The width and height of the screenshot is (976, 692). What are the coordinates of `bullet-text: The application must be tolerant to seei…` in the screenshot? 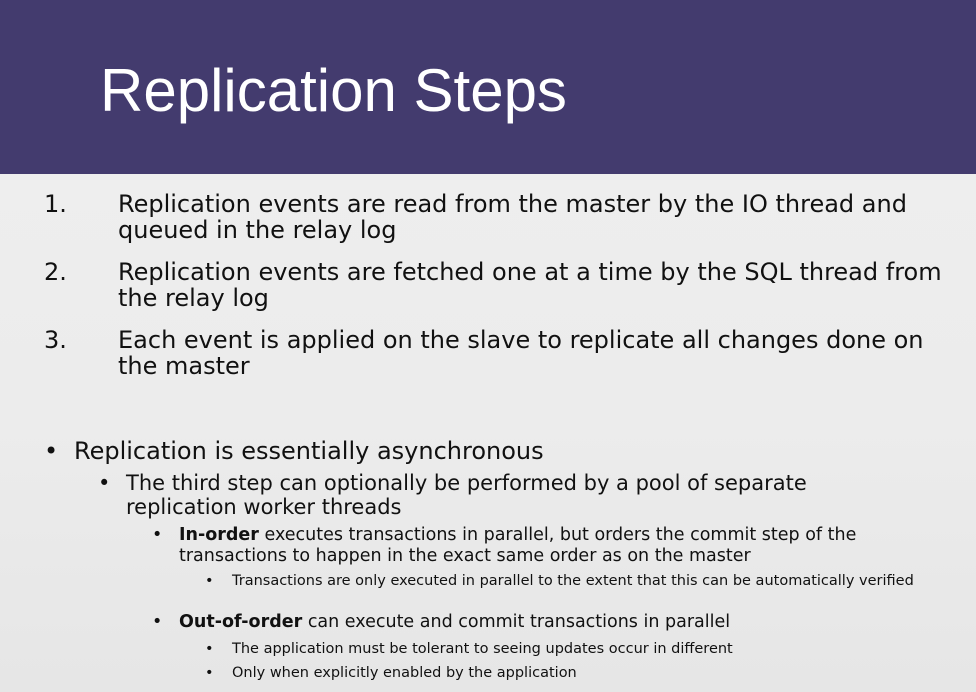 It's located at (482, 649).